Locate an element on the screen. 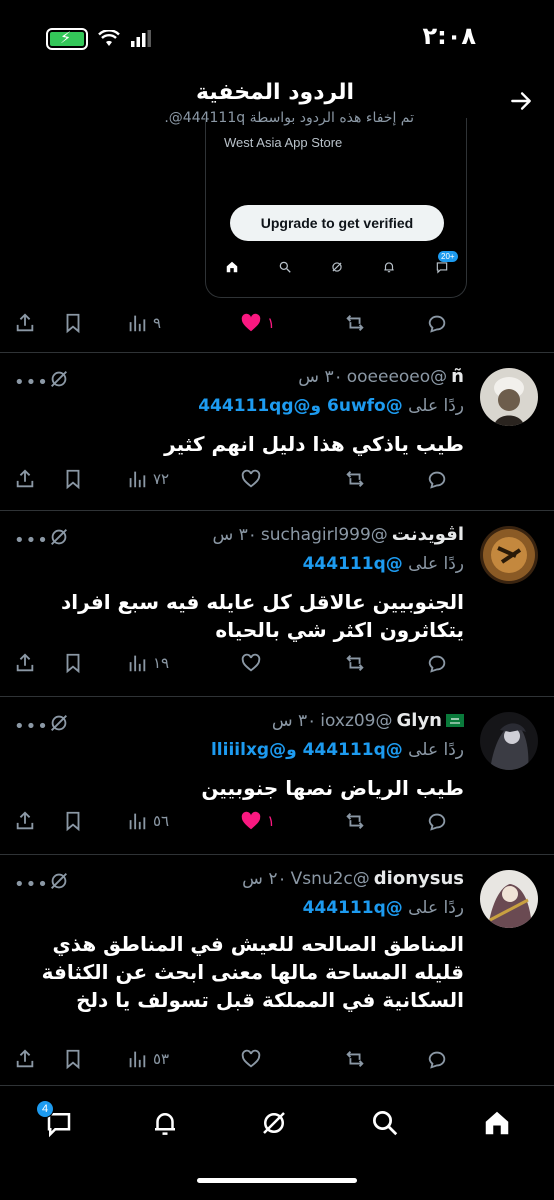 Image resolution: width=554 pixels, height=1200 pixels. back-arrow-icon is located at coordinates (521, 101).